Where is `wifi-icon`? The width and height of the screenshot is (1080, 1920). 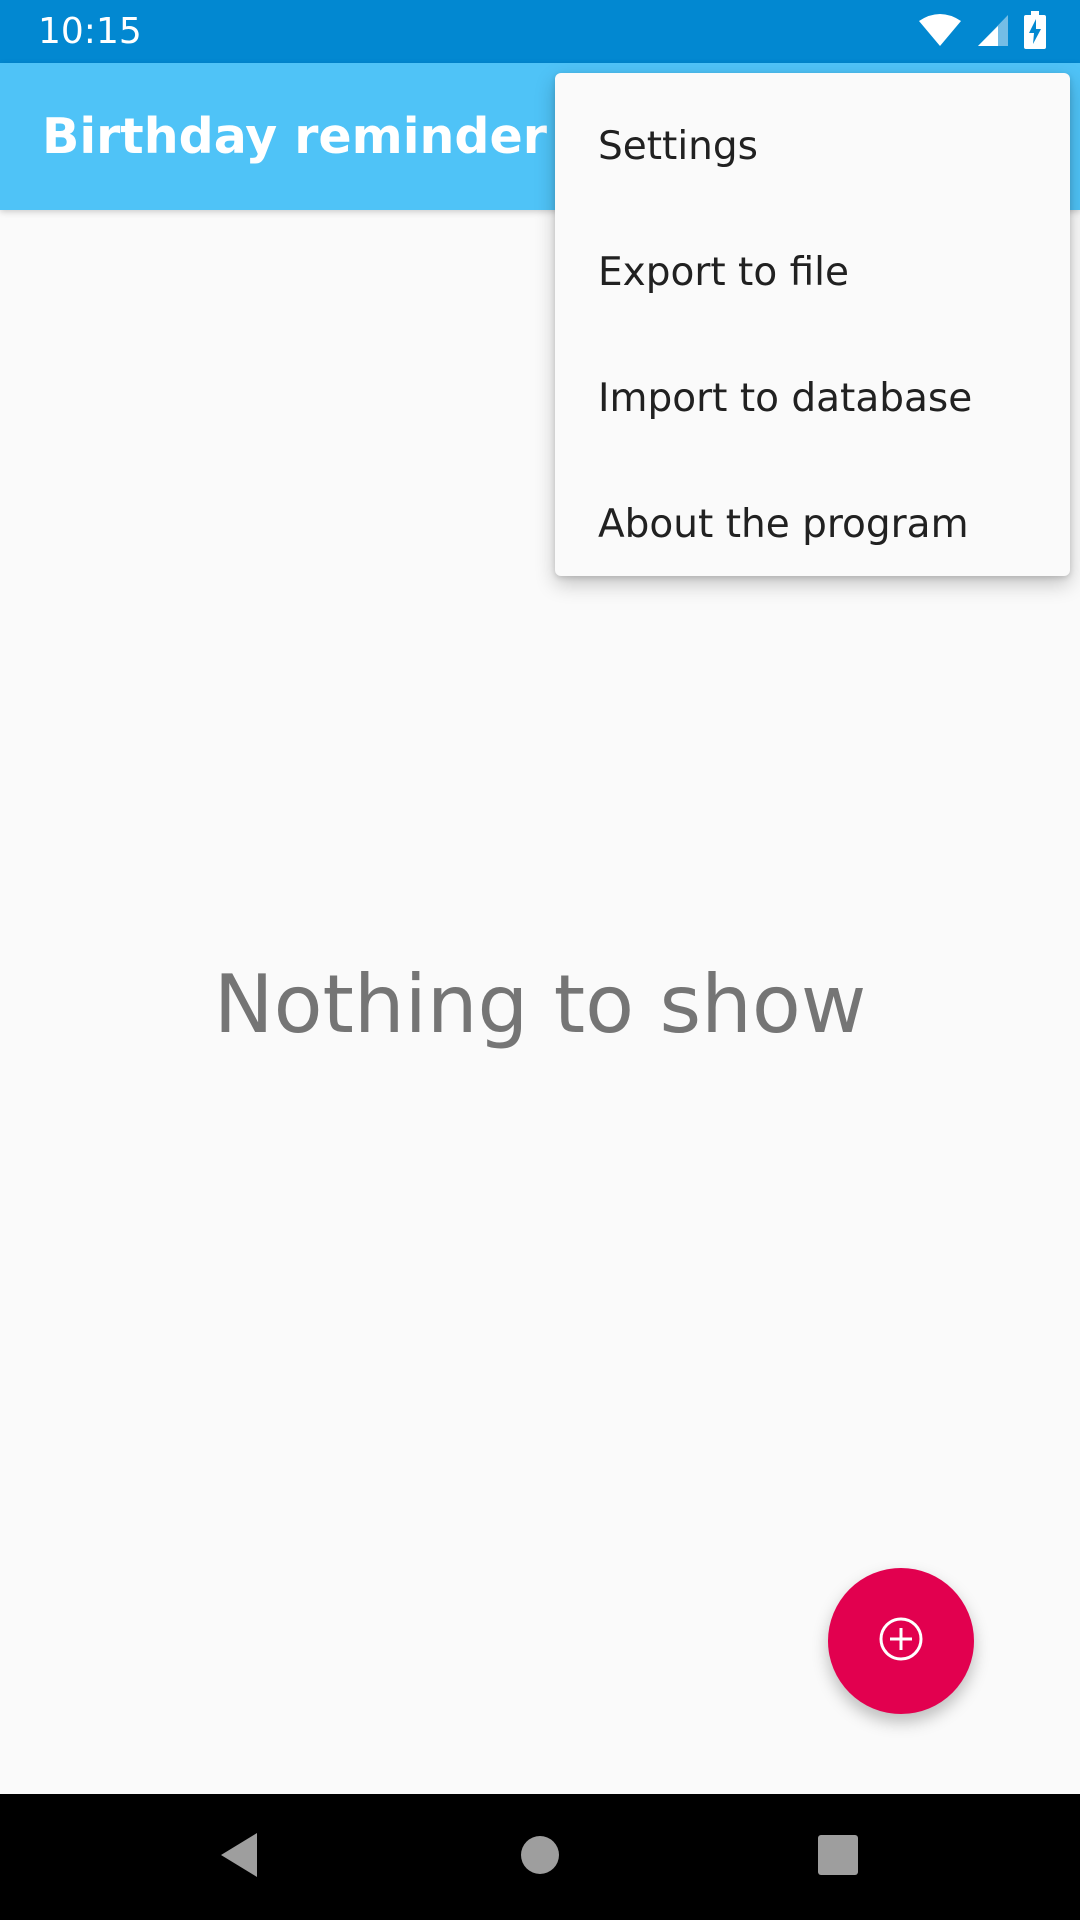
wifi-icon is located at coordinates (940, 32).